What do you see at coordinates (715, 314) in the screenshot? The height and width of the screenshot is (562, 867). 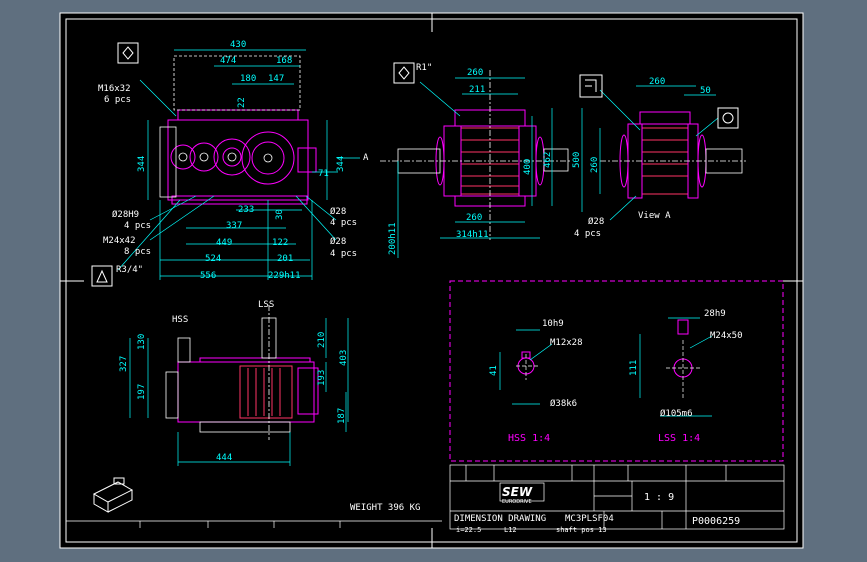 I see `lss-key: 28h9` at bounding box center [715, 314].